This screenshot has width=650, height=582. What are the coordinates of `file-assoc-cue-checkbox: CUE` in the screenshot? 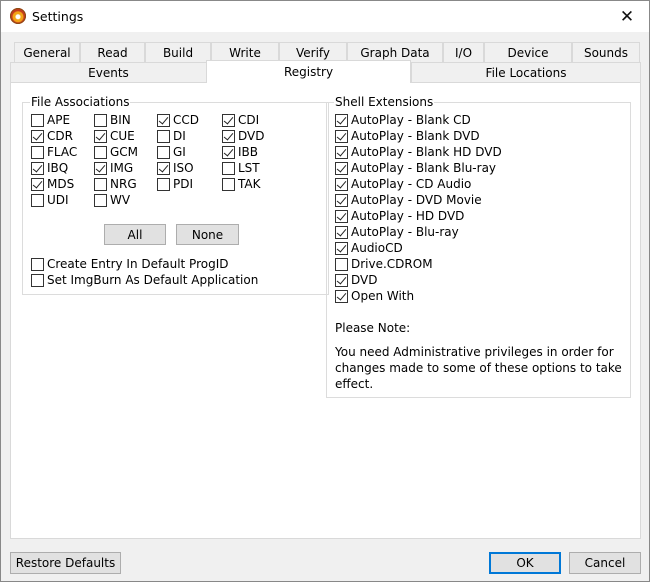 It's located at (114, 136).